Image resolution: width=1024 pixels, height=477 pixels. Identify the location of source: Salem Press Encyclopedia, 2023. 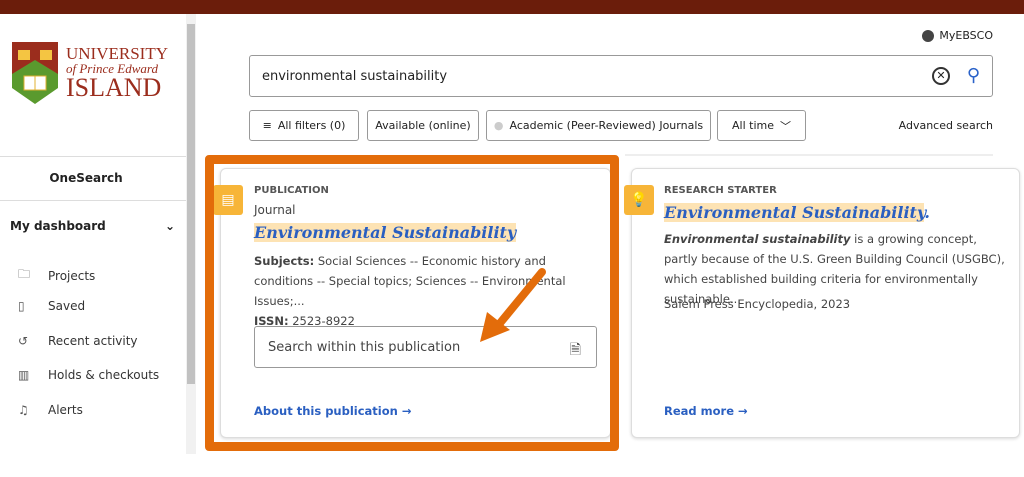
(757, 304).